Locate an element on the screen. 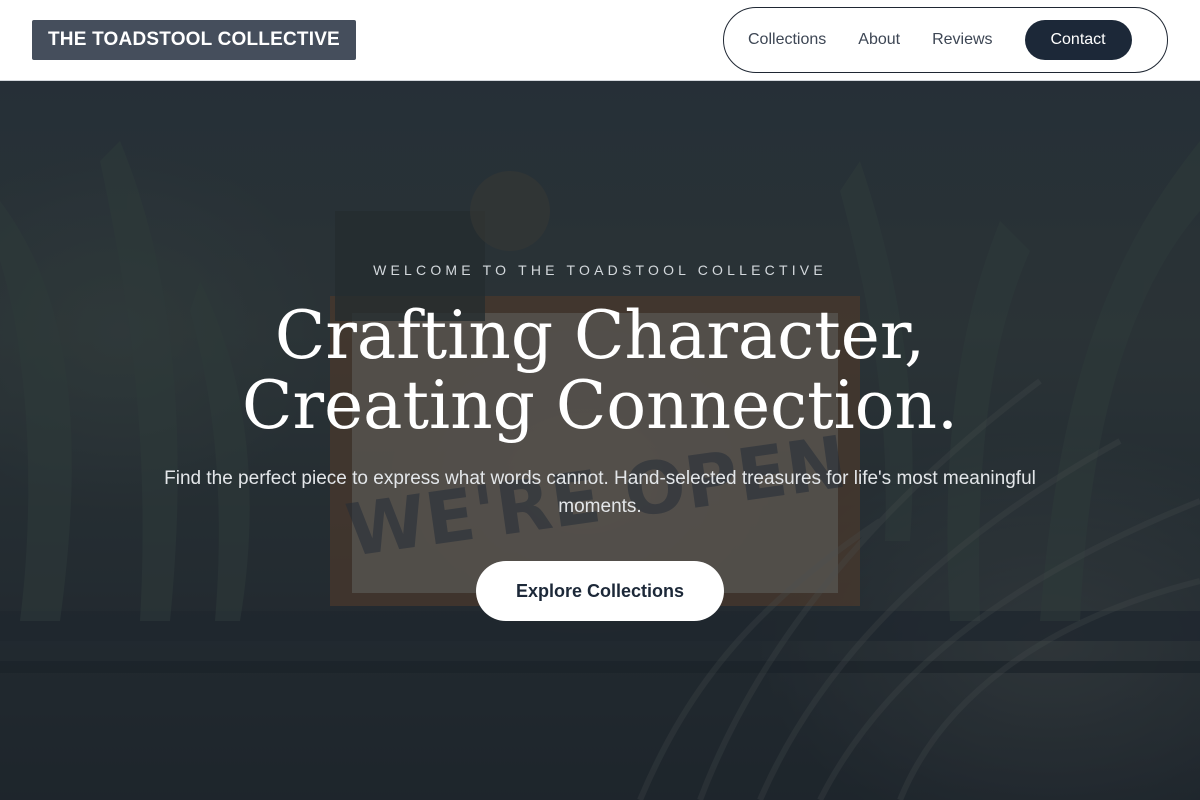 This screenshot has width=1200, height=800. nav-link-about: About is located at coordinates (879, 40).